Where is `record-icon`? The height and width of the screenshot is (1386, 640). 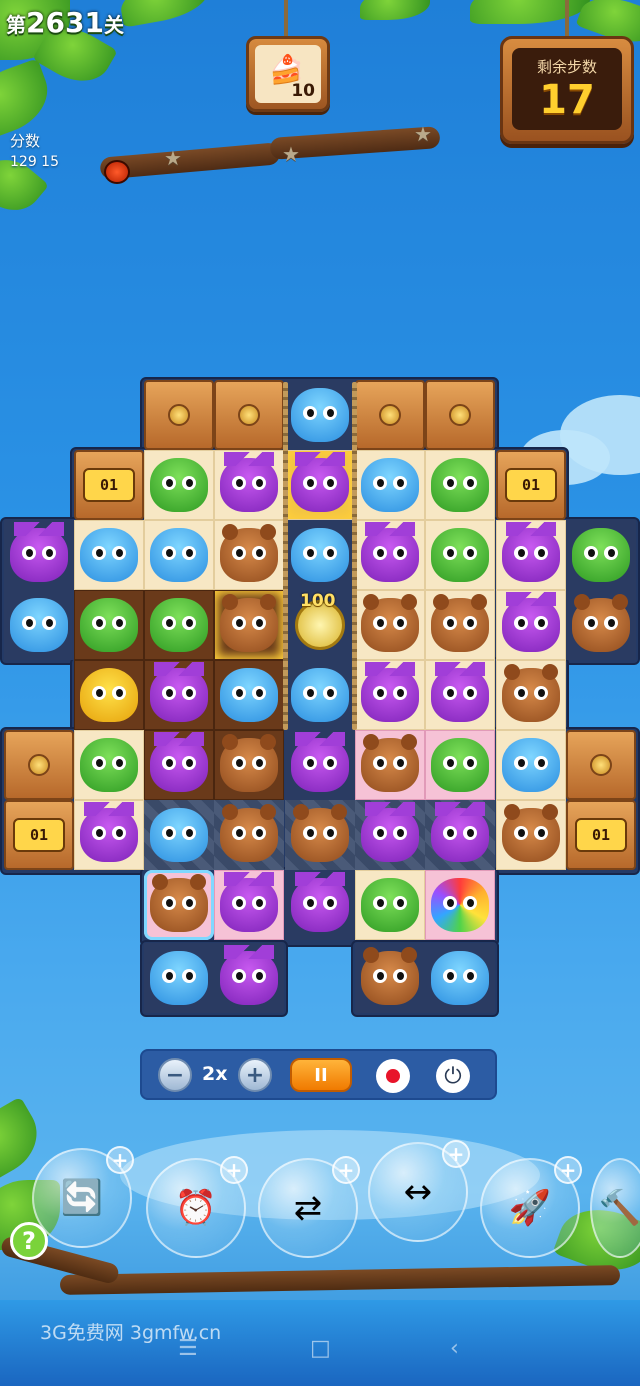
record-icon is located at coordinates (393, 1076).